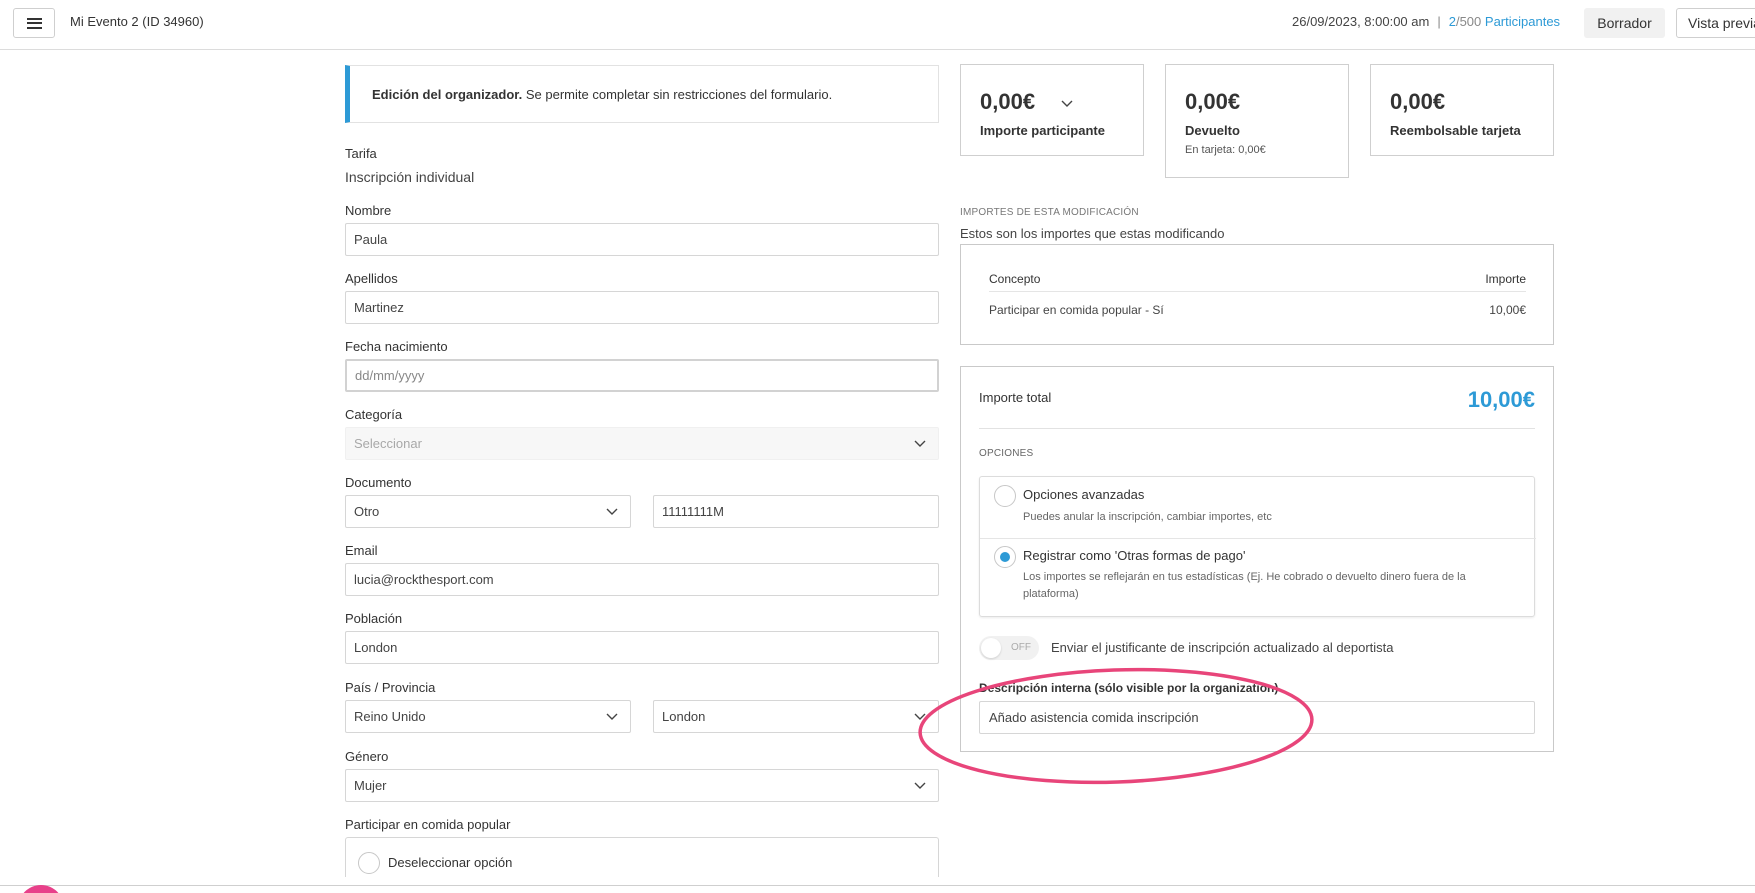 This screenshot has width=1755, height=893. I want to click on option-advanced-title: Opciones avanzadas, so click(1084, 494).